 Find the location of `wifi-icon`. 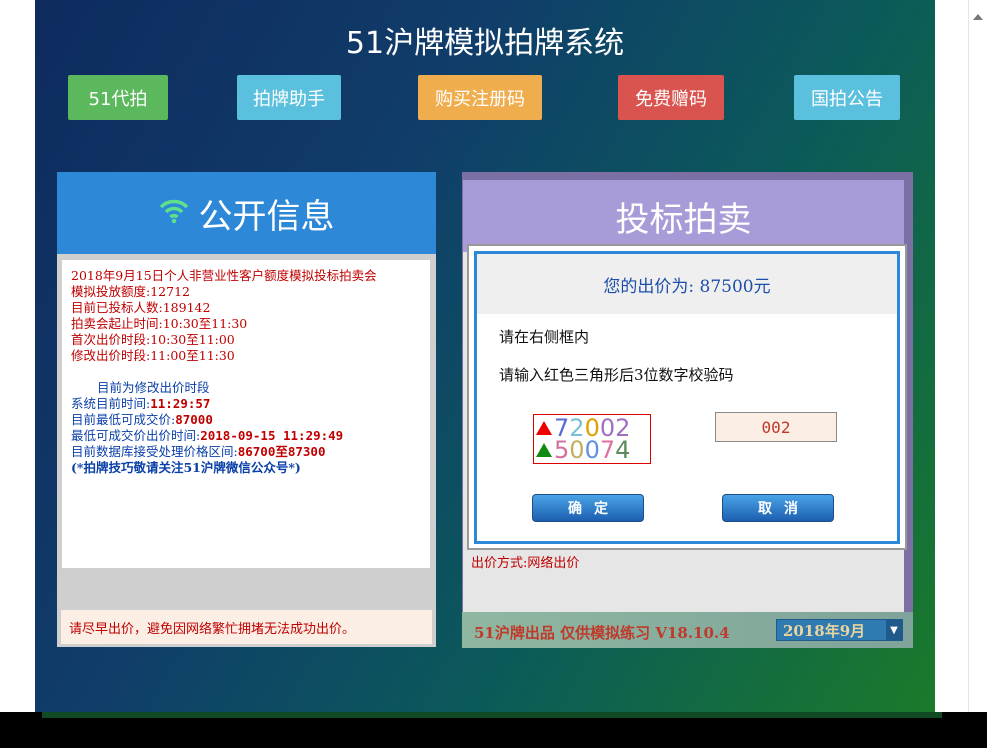

wifi-icon is located at coordinates (174, 213).